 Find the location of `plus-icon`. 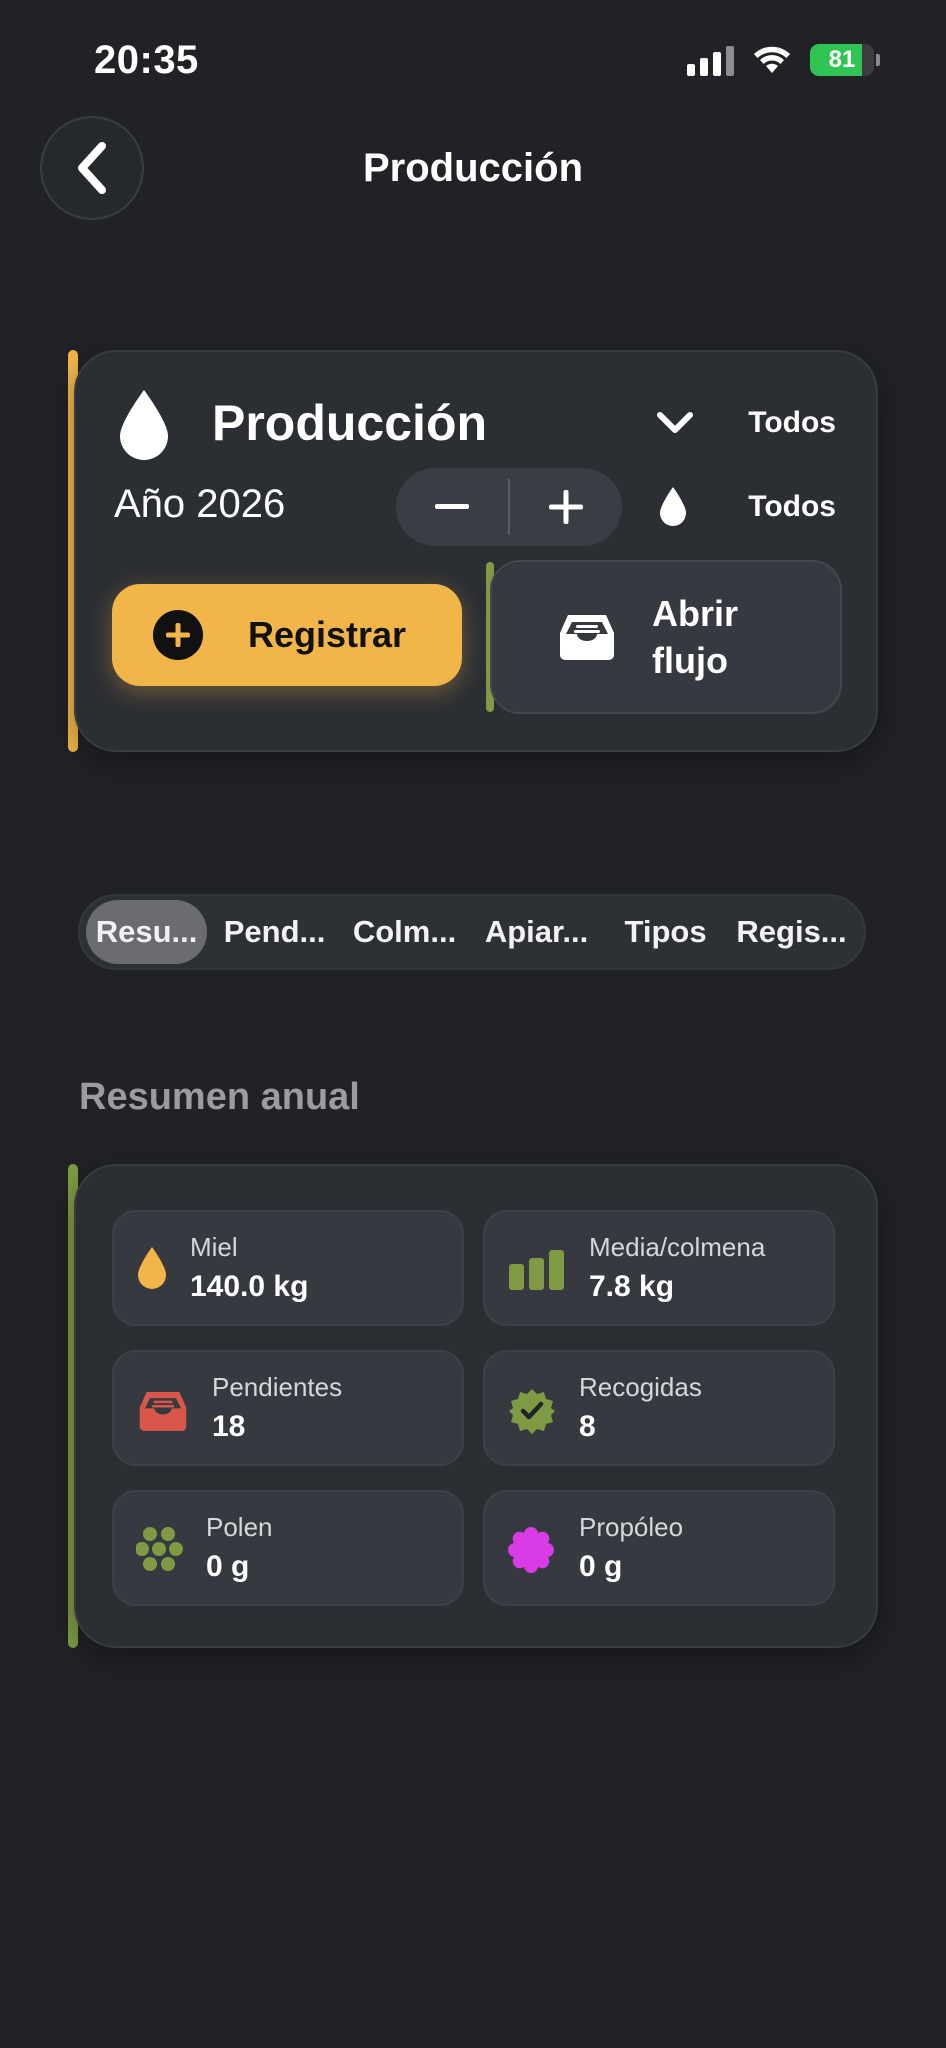

plus-icon is located at coordinates (566, 507).